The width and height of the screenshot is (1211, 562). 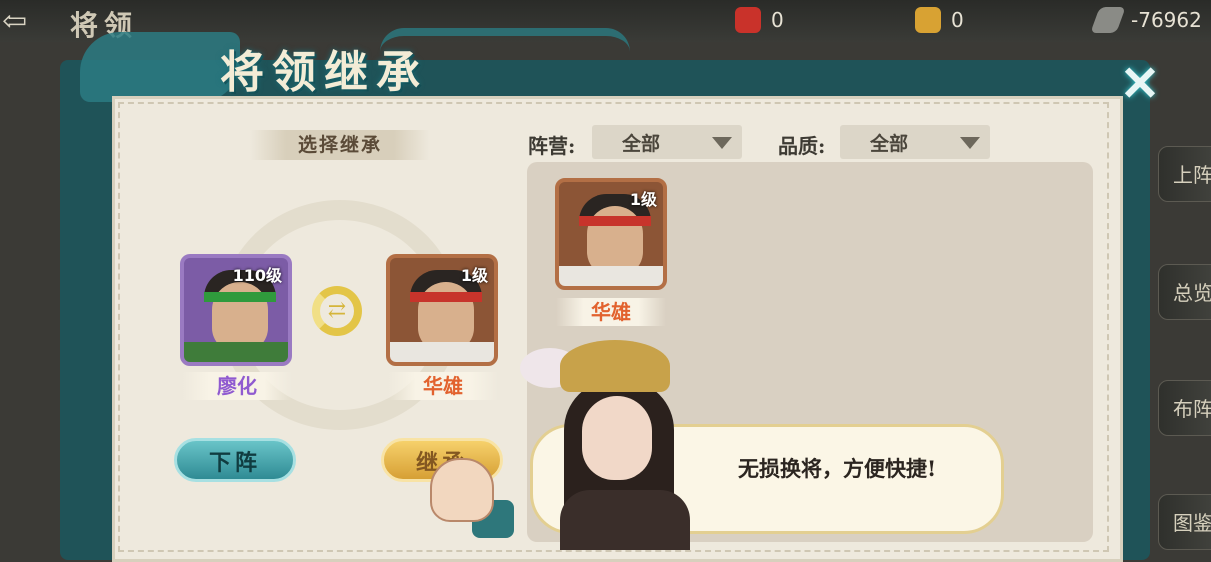 I want to click on camp-filter-select: 全部, so click(x=667, y=142).